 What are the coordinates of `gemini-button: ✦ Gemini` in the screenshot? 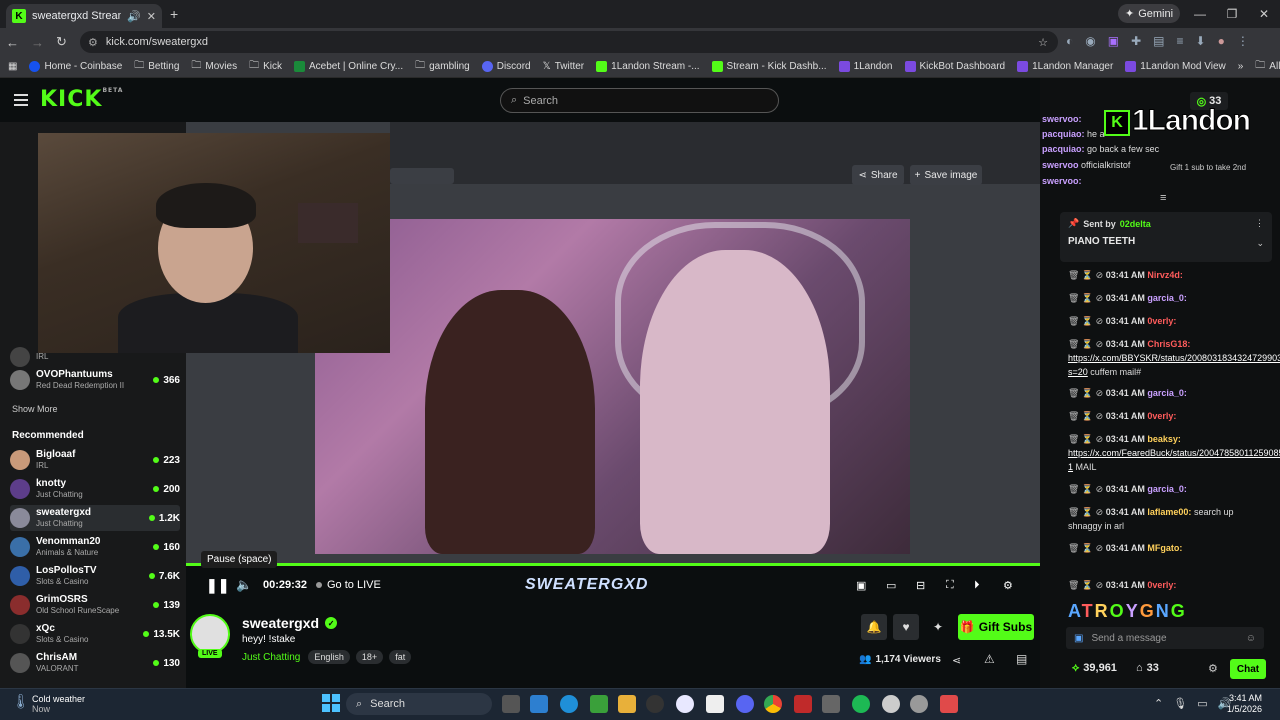 It's located at (1149, 13).